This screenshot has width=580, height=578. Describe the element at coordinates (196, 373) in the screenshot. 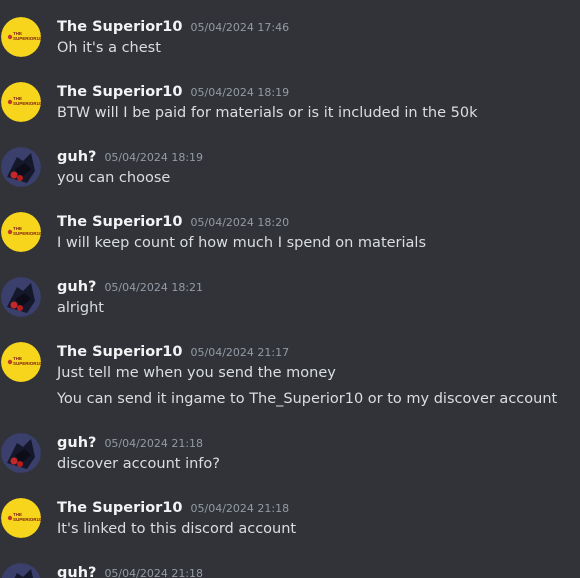

I see `message-text: Just tell me when you send the money` at that location.